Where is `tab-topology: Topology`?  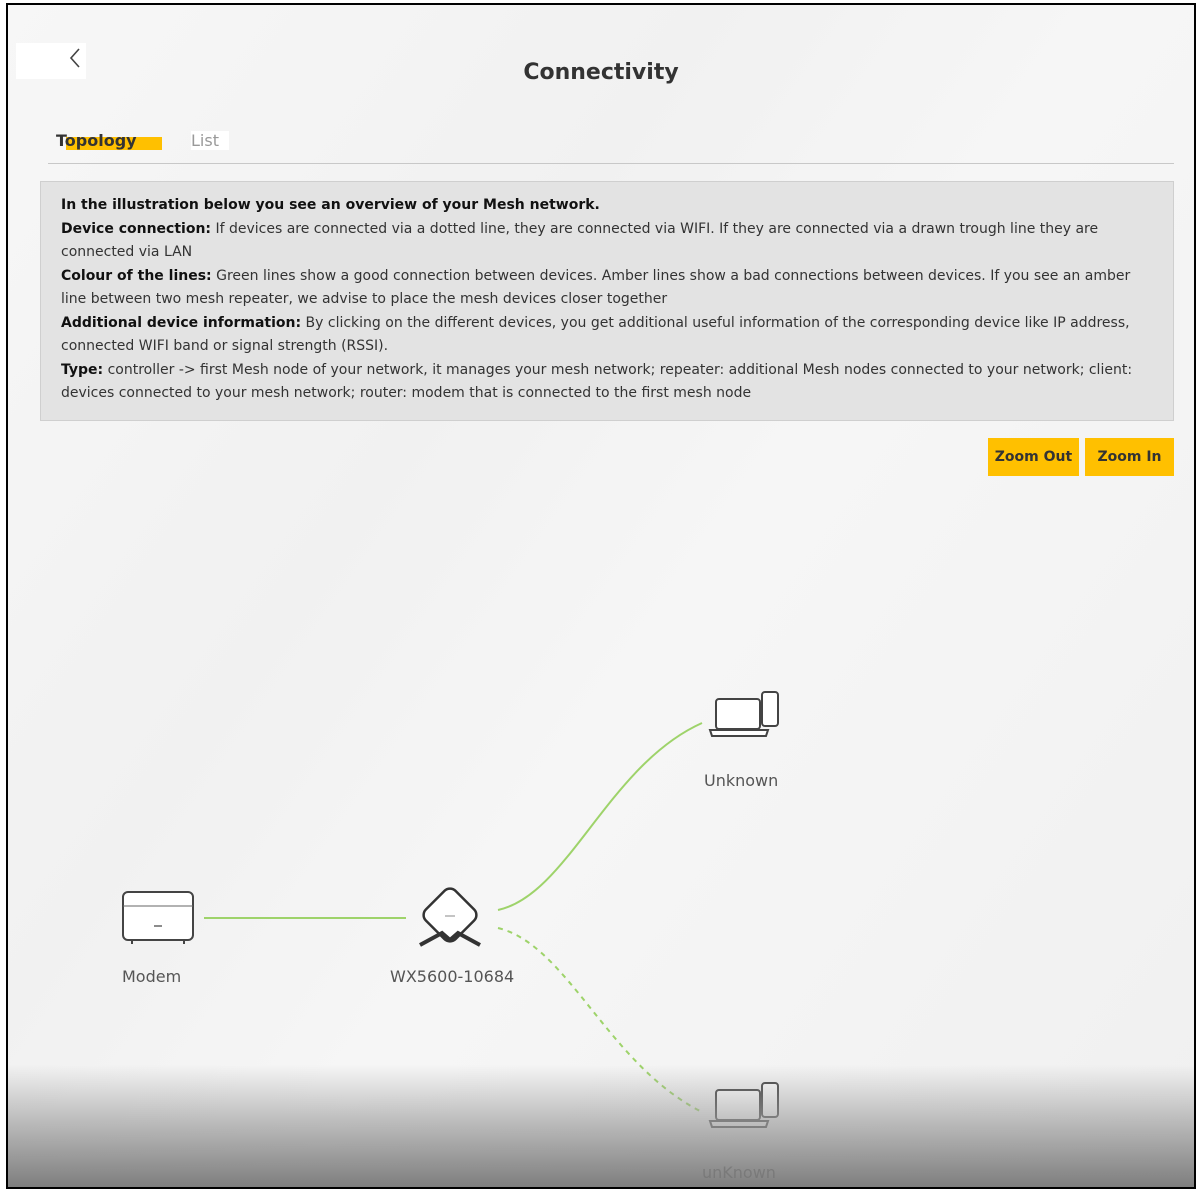
tab-topology: Topology is located at coordinates (109, 140).